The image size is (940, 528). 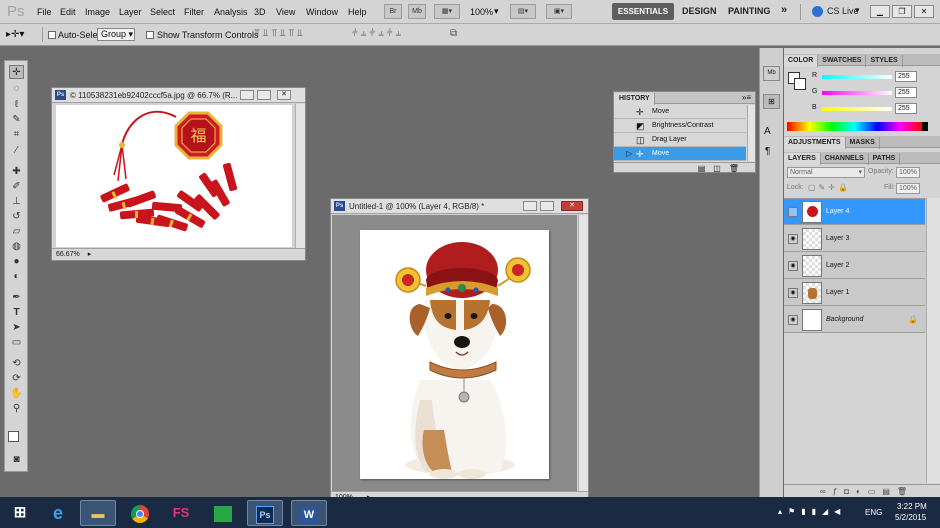 What do you see at coordinates (116, 34) in the screenshot?
I see `auto-select-dropdown: Group ▾` at bounding box center [116, 34].